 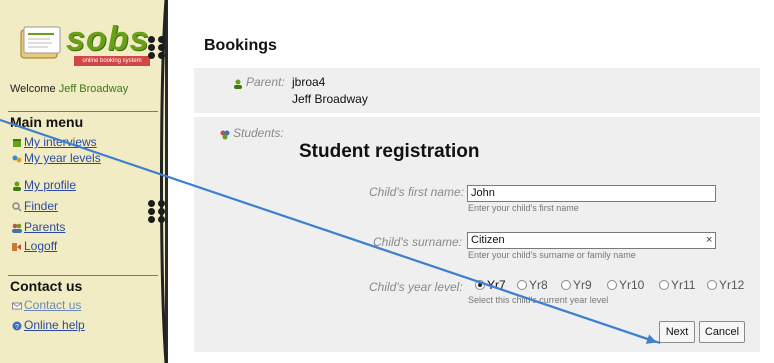 What do you see at coordinates (62, 158) in the screenshot?
I see `sidebar-item-label: My year levels` at bounding box center [62, 158].